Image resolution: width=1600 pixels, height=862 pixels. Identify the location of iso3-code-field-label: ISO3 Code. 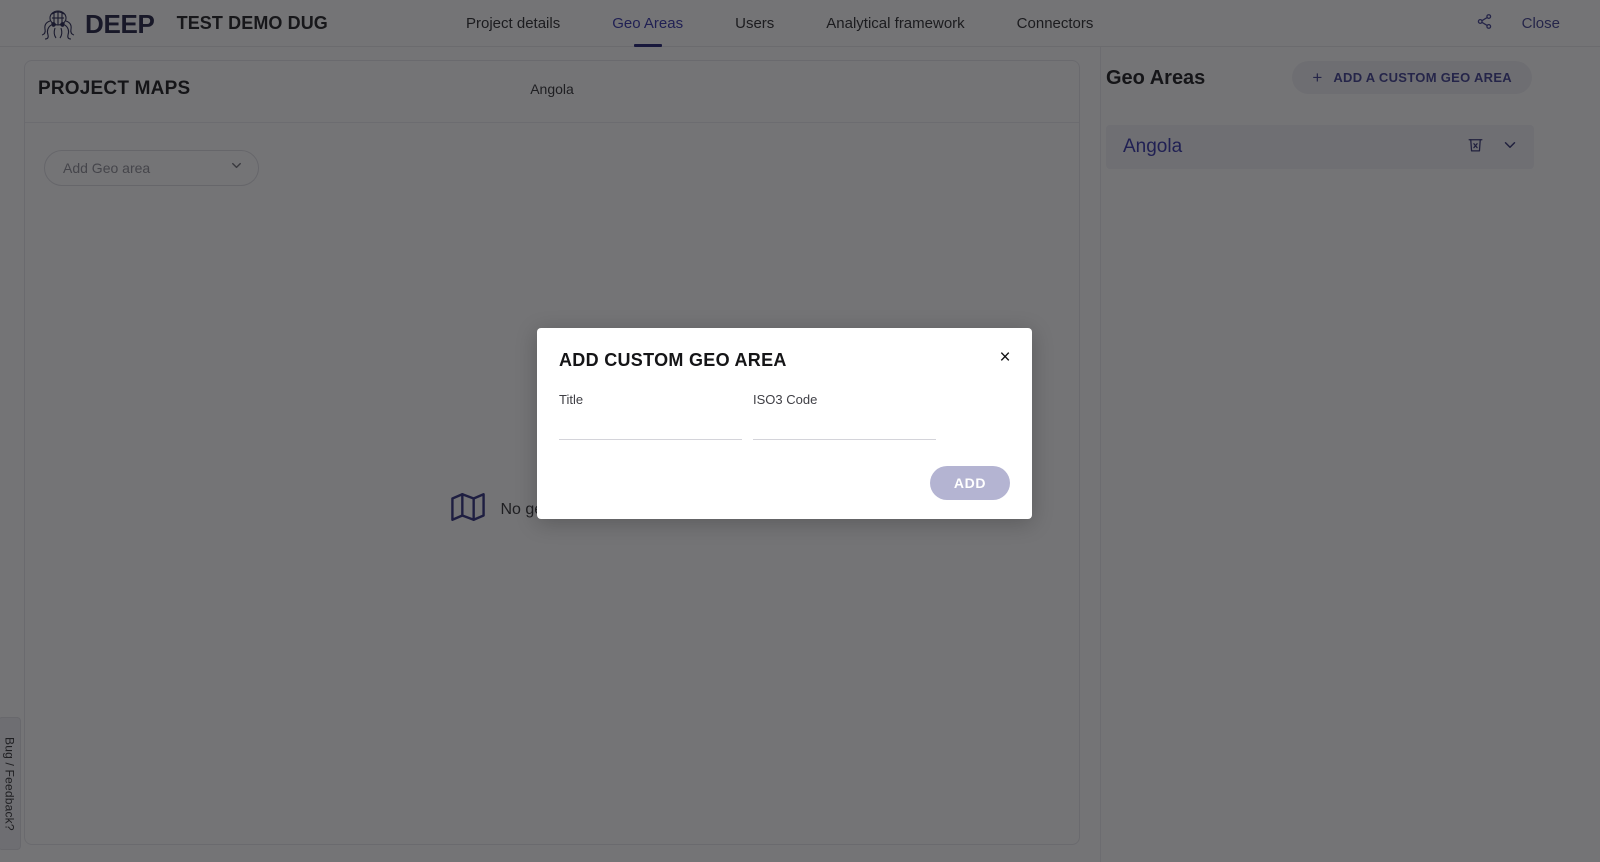
(785, 399).